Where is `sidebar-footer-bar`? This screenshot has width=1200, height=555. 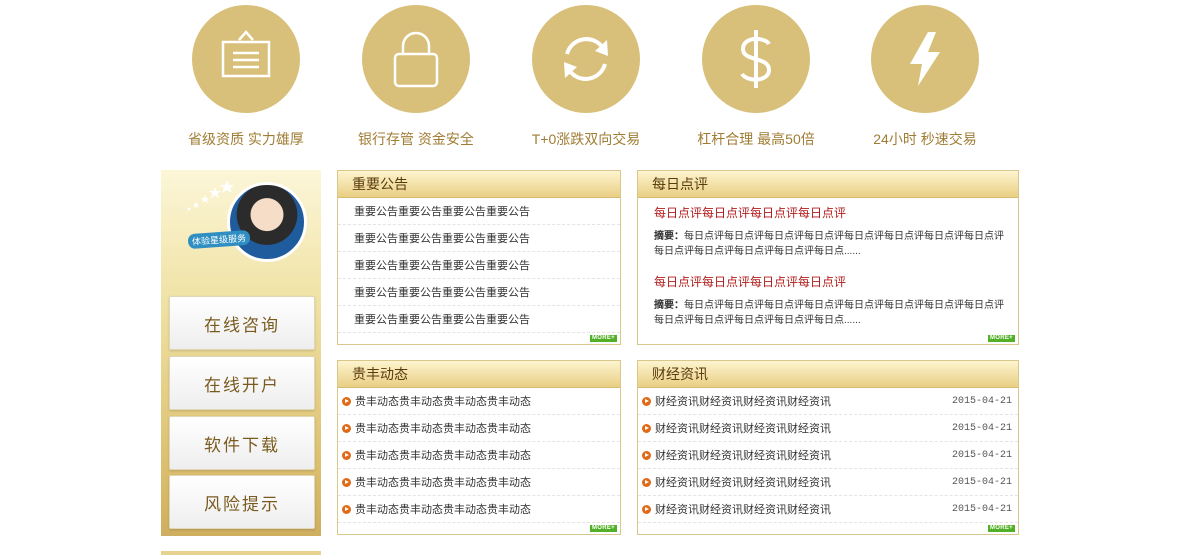
sidebar-footer-bar is located at coordinates (241, 553).